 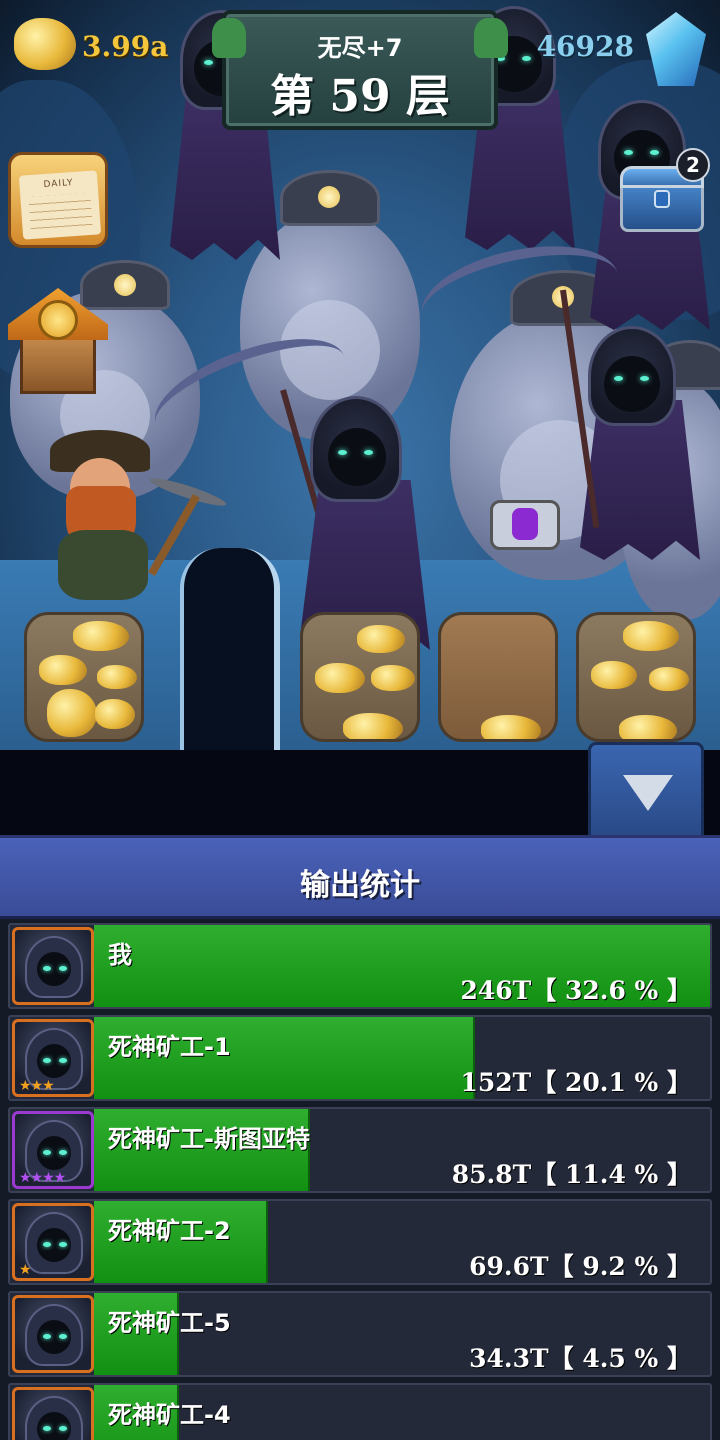 What do you see at coordinates (360, 1411) in the screenshot?
I see `stats-row: 死神矿工-4` at bounding box center [360, 1411].